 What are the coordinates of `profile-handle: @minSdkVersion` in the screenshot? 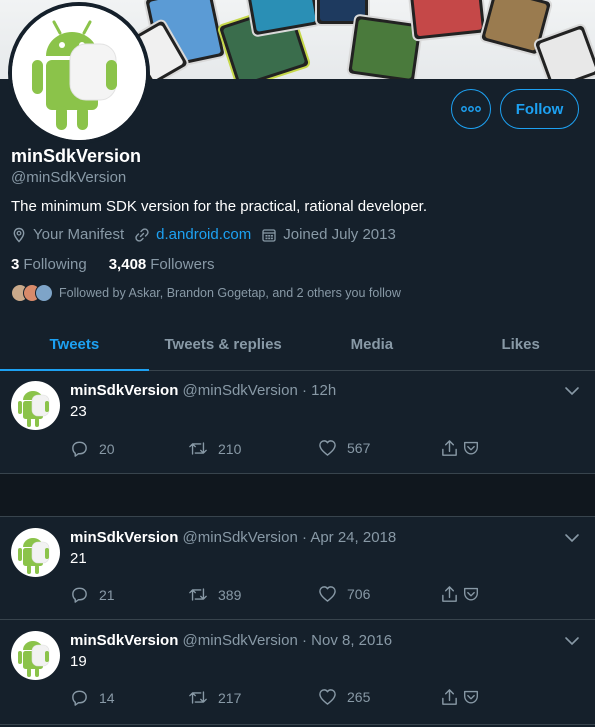 It's located at (69, 177).